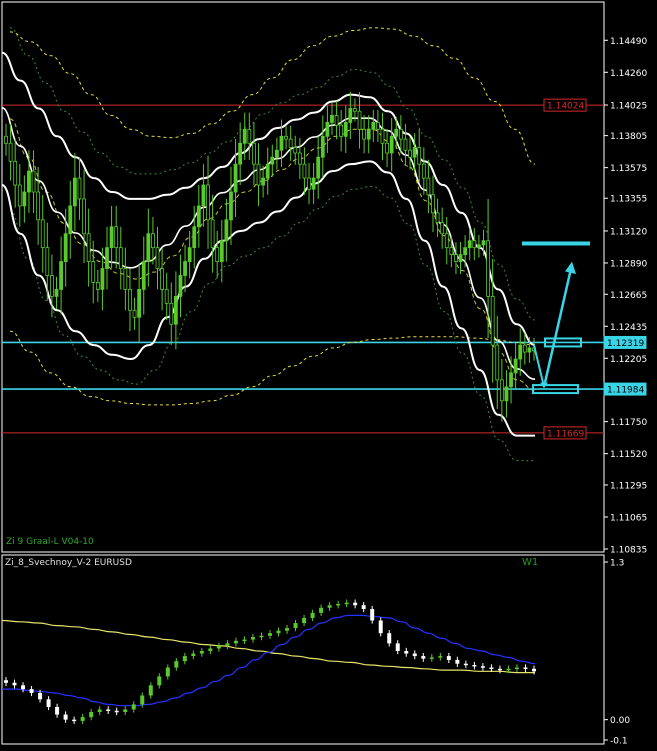 Image resolution: width=657 pixels, height=751 pixels. I want to click on arrow-up-head, so click(570, 268).